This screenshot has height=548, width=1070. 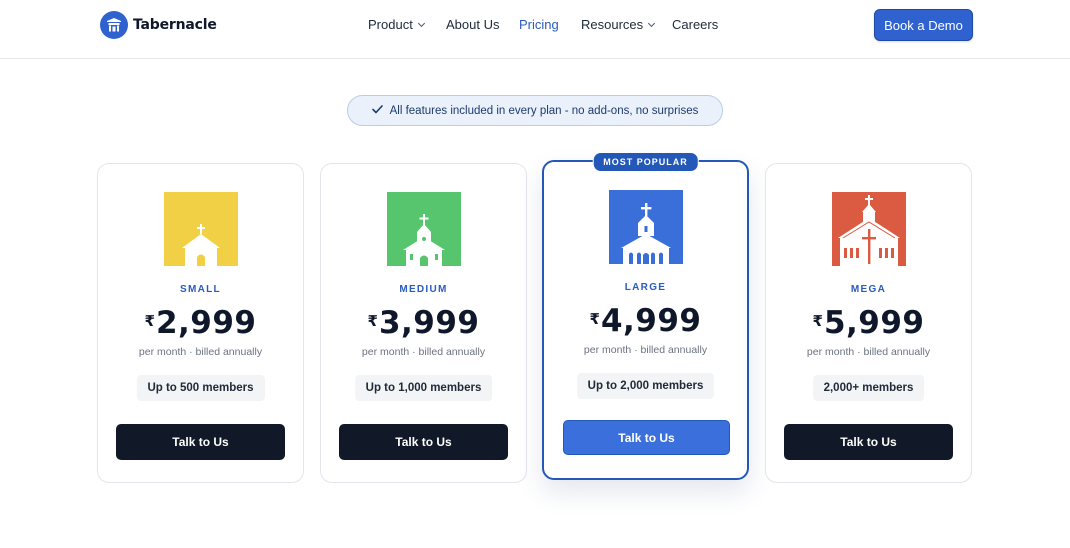 What do you see at coordinates (200, 388) in the screenshot?
I see `member-limit: Up to 500 members` at bounding box center [200, 388].